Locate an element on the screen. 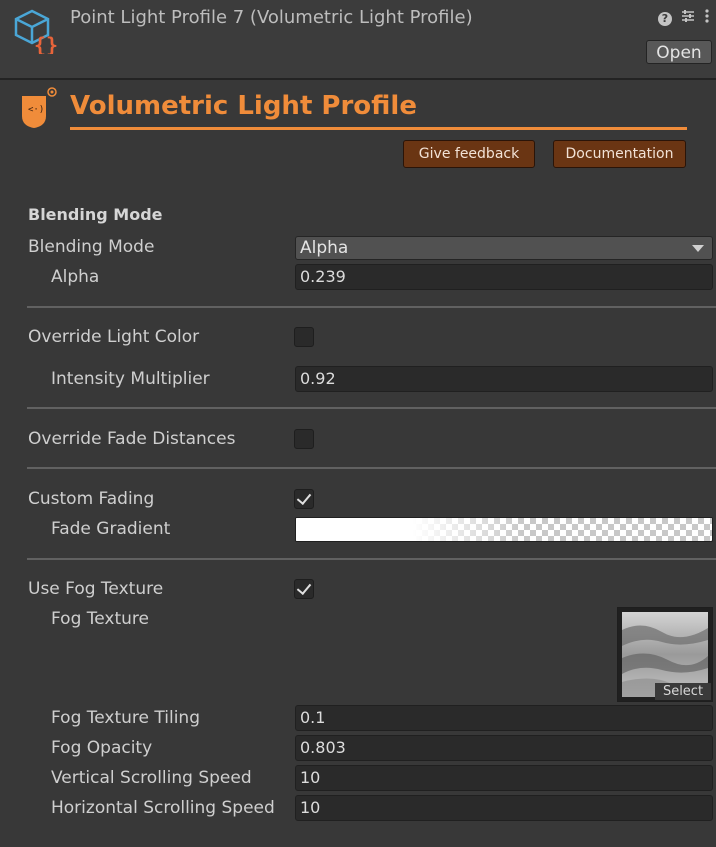 This screenshot has height=847, width=716. horizontal-scrolling-speed-field: 10 is located at coordinates (504, 808).